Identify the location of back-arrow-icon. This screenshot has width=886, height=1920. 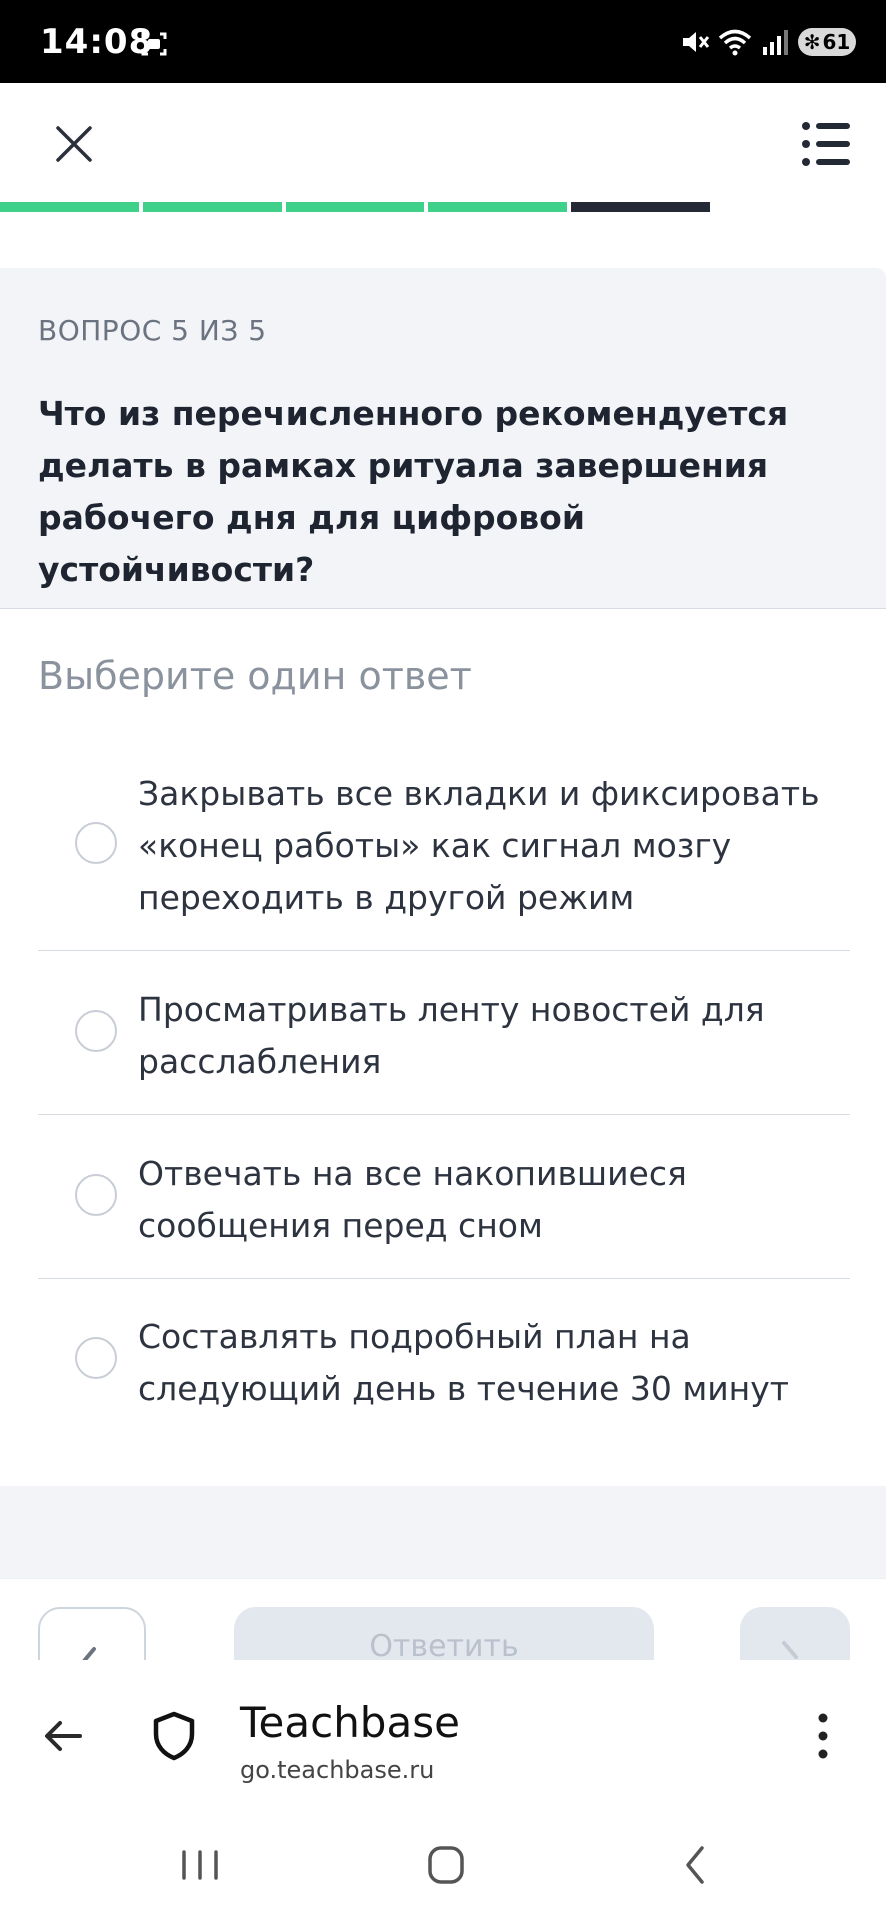
(64, 1736).